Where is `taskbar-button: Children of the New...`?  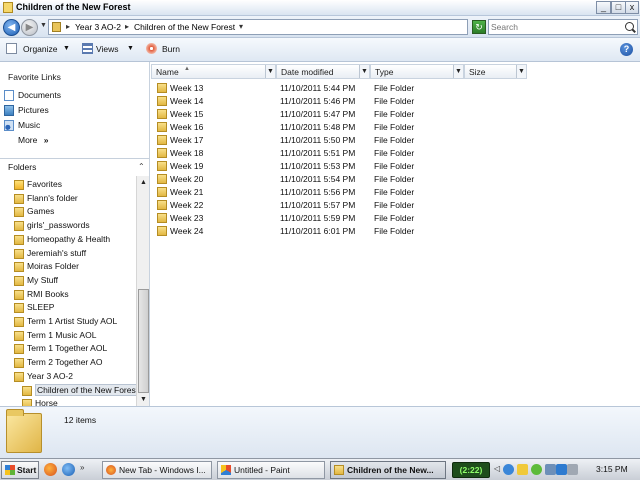 taskbar-button: Children of the New... is located at coordinates (388, 470).